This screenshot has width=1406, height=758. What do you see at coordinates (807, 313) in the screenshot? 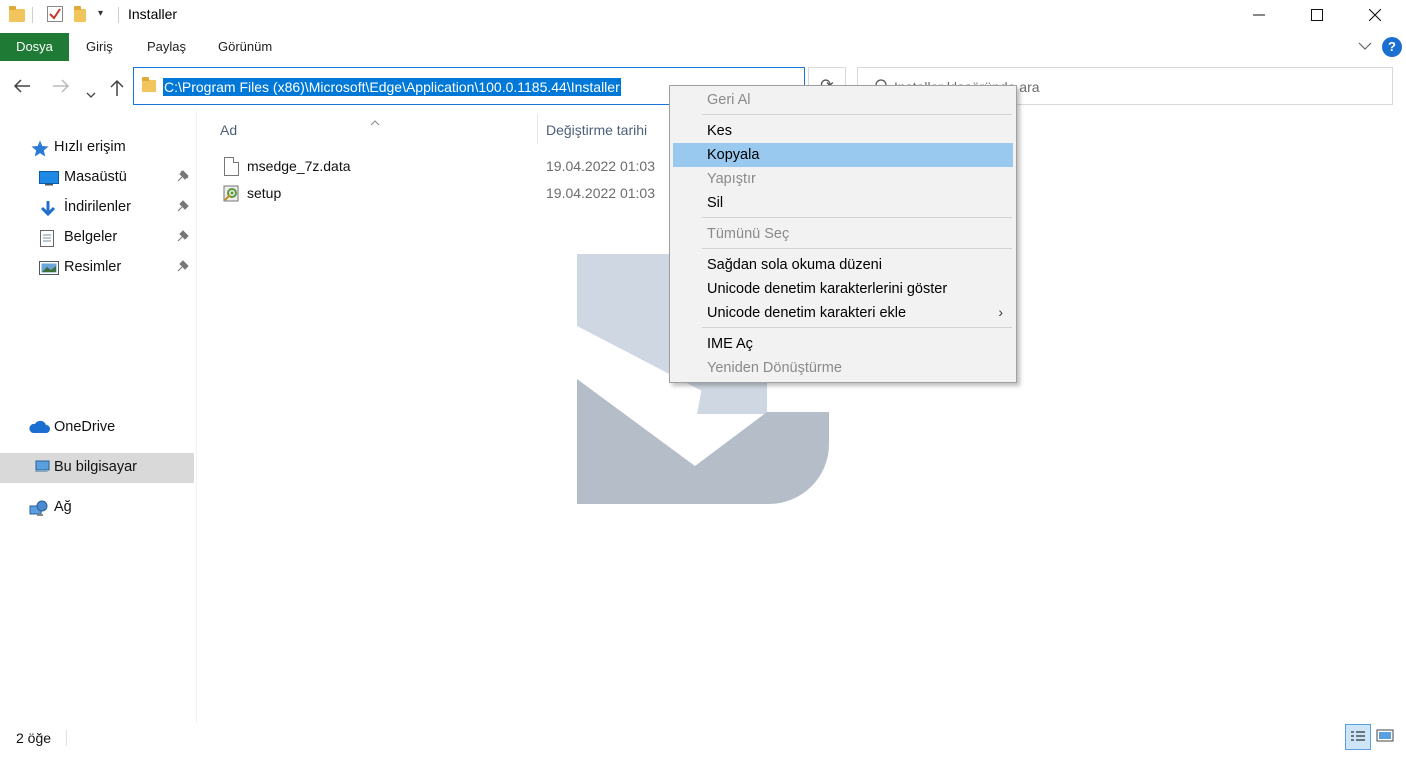
I see `menu-item-label: Unicode denetim karakteri ekle` at bounding box center [807, 313].